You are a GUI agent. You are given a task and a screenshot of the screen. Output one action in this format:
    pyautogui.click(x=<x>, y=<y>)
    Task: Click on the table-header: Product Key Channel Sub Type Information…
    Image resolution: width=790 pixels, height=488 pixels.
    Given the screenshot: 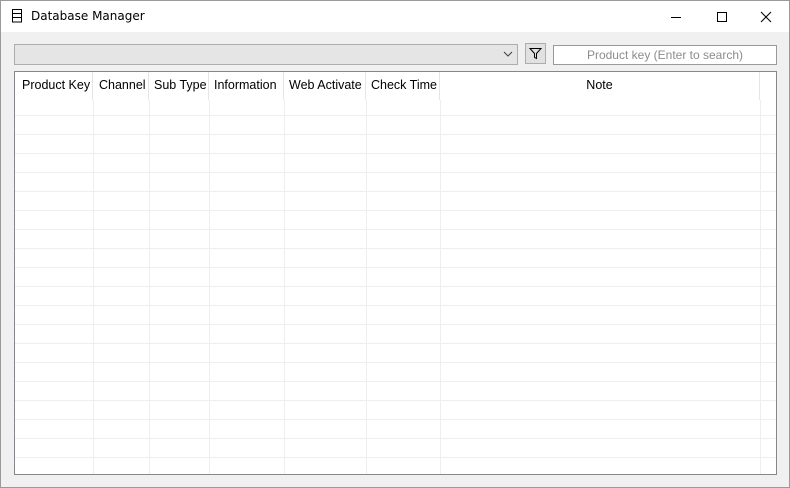 What is the action you would take?
    pyautogui.click(x=395, y=86)
    